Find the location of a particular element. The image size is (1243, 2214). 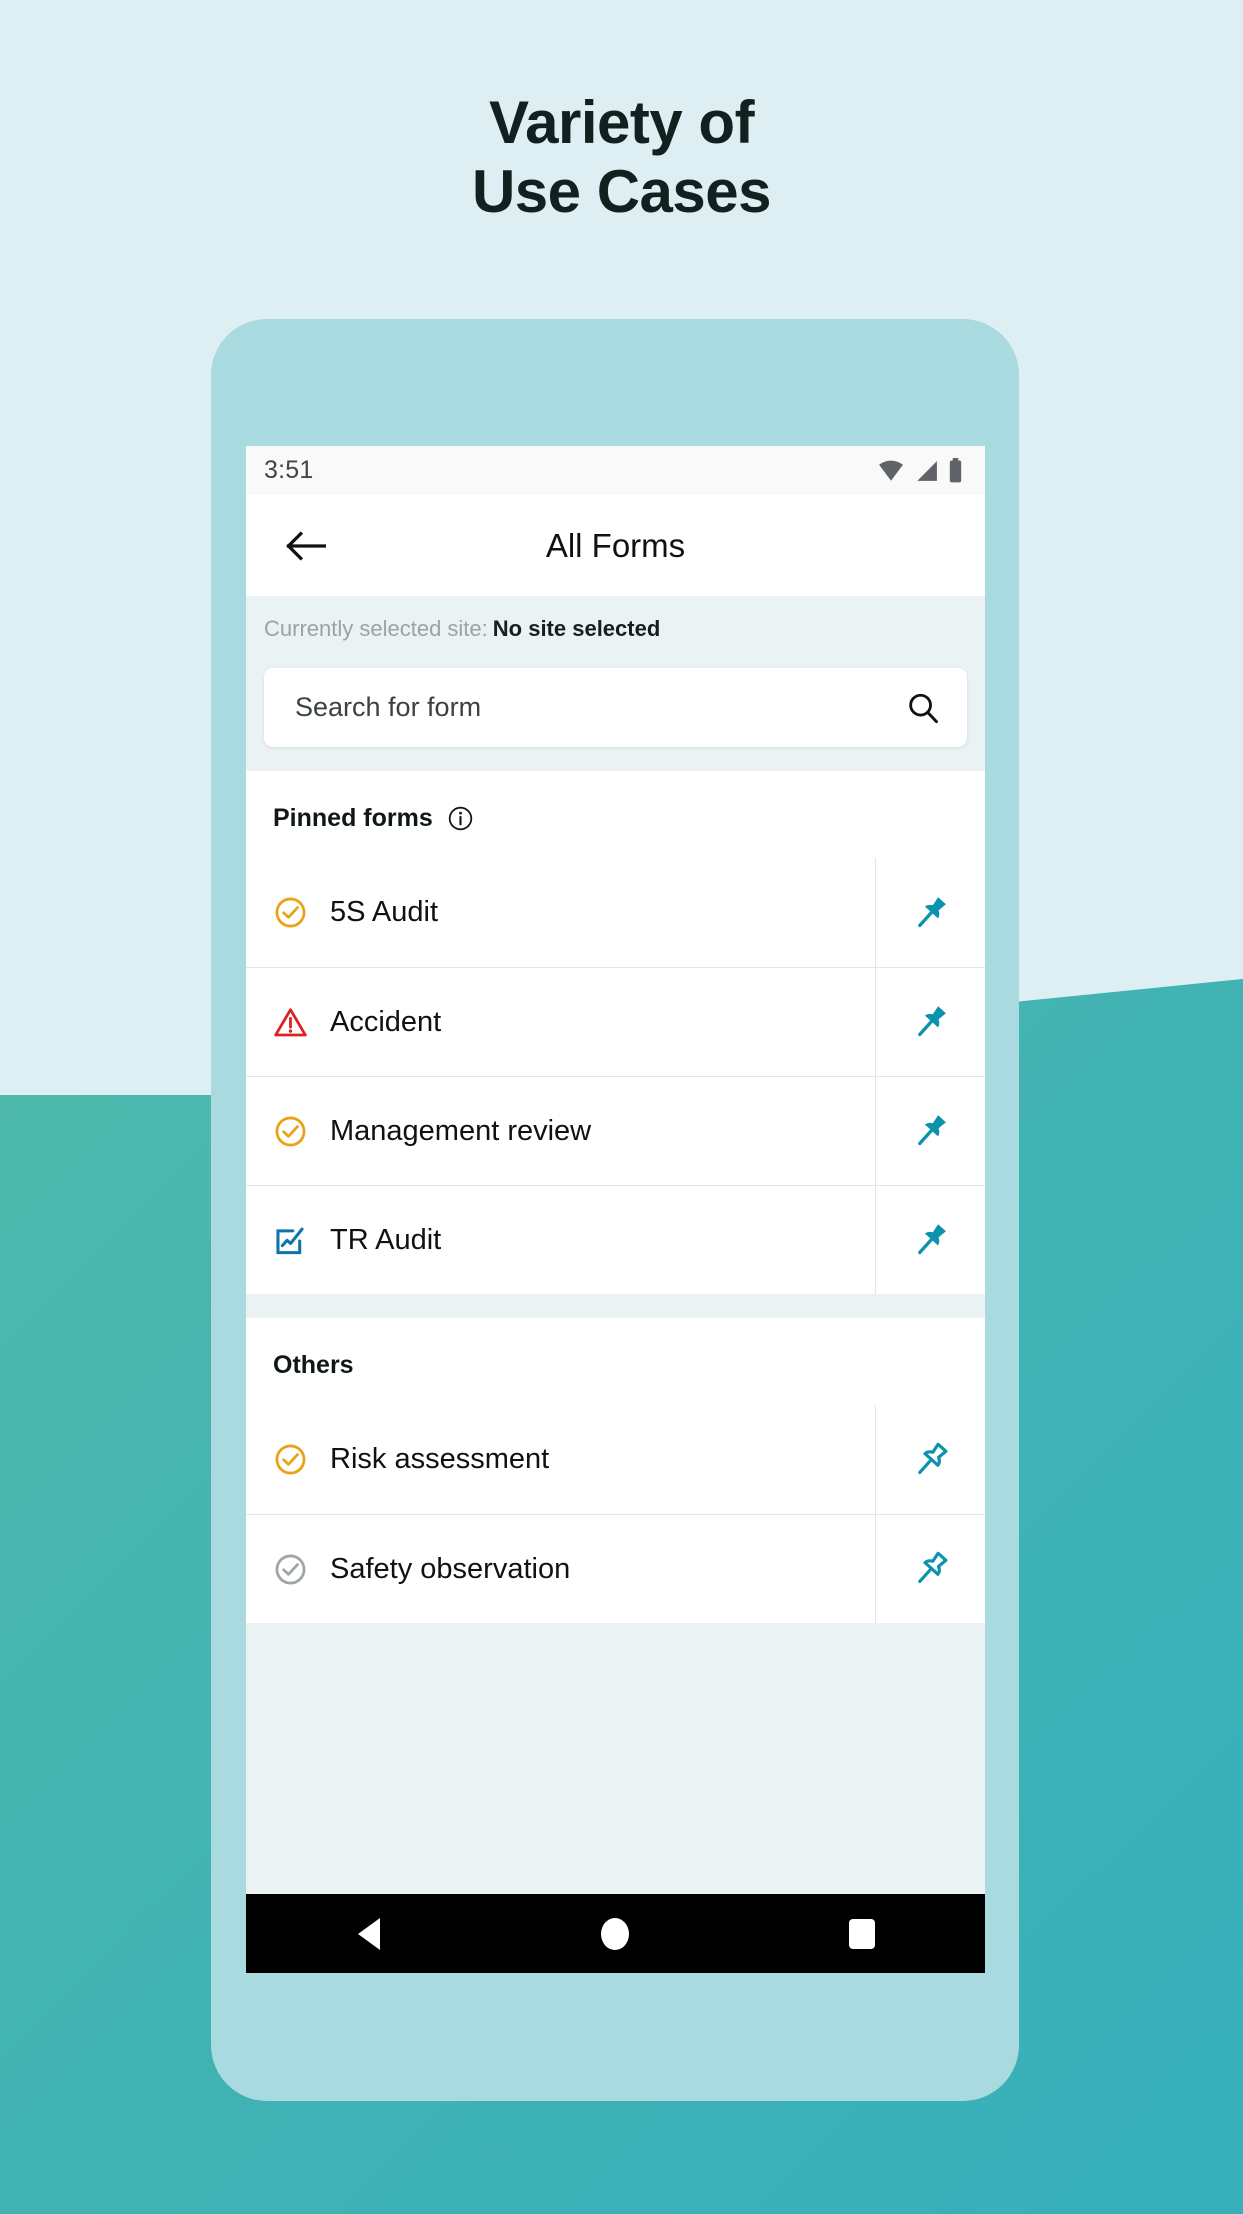

search-box is located at coordinates (615, 707).